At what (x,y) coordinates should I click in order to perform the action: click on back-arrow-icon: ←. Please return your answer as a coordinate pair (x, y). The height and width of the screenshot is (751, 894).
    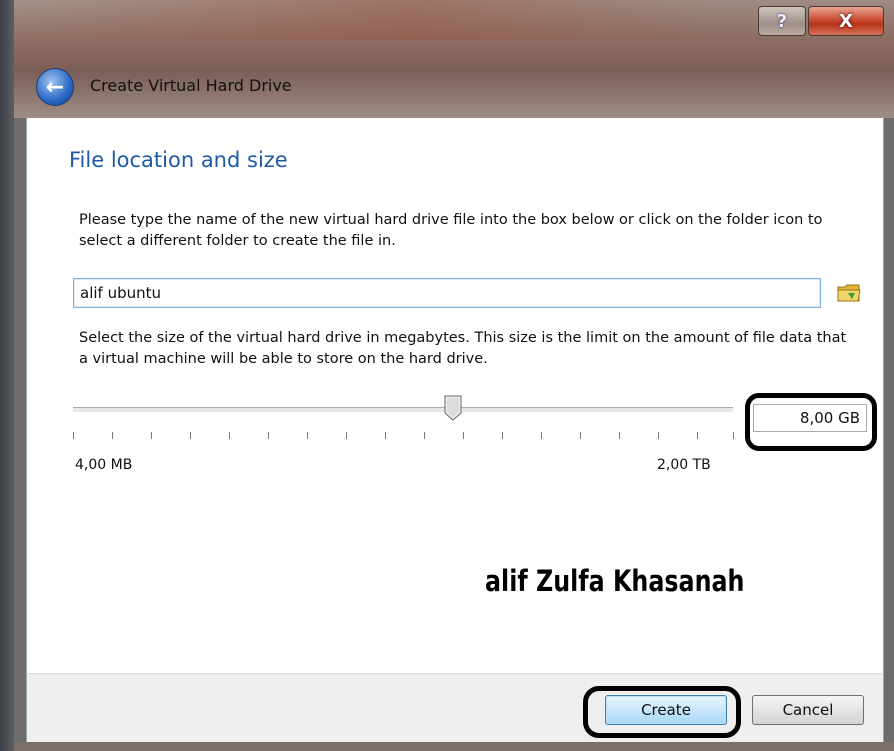
    Looking at the image, I should click on (55, 87).